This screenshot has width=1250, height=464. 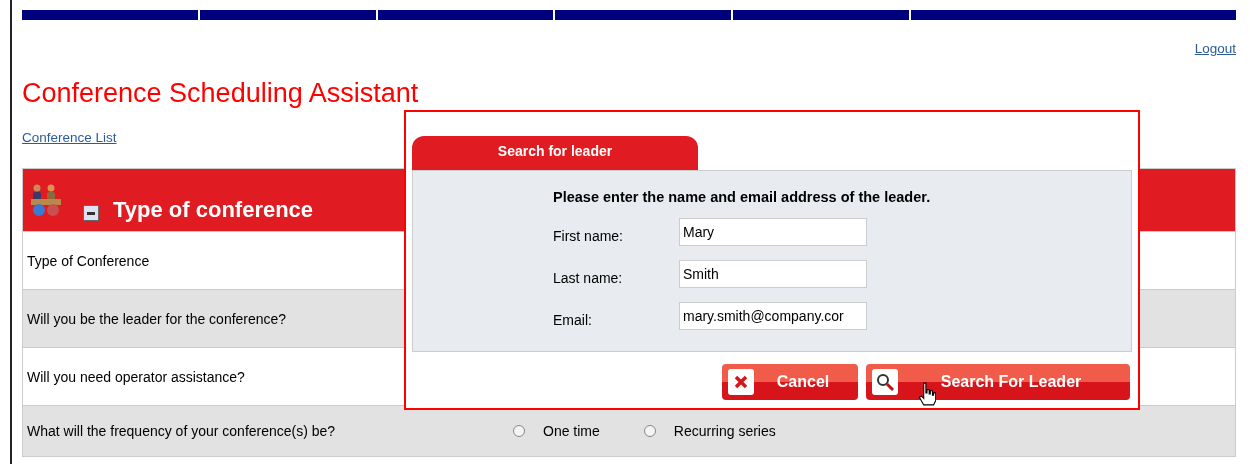 What do you see at coordinates (46, 200) in the screenshot?
I see `people-icon` at bounding box center [46, 200].